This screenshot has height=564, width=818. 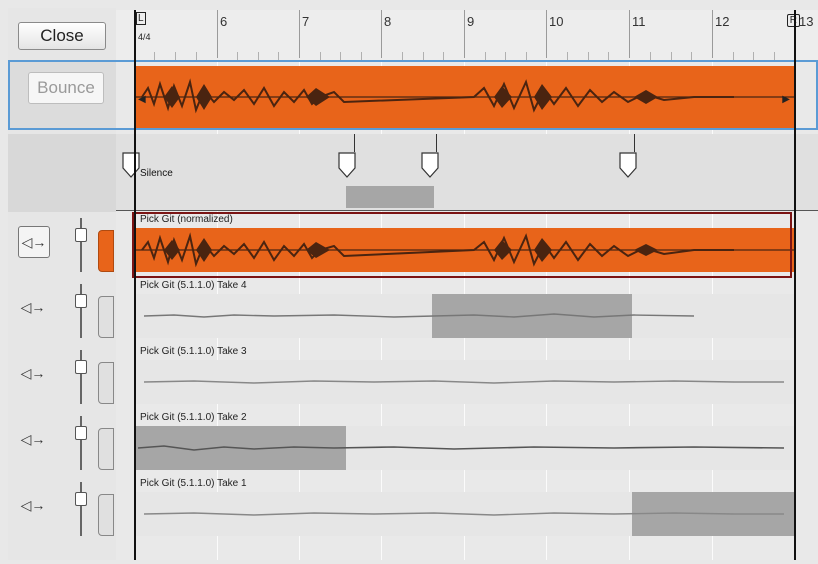 I want to click on take-label: Pick Git (5.1.1.0) Take 1, so click(x=193, y=483).